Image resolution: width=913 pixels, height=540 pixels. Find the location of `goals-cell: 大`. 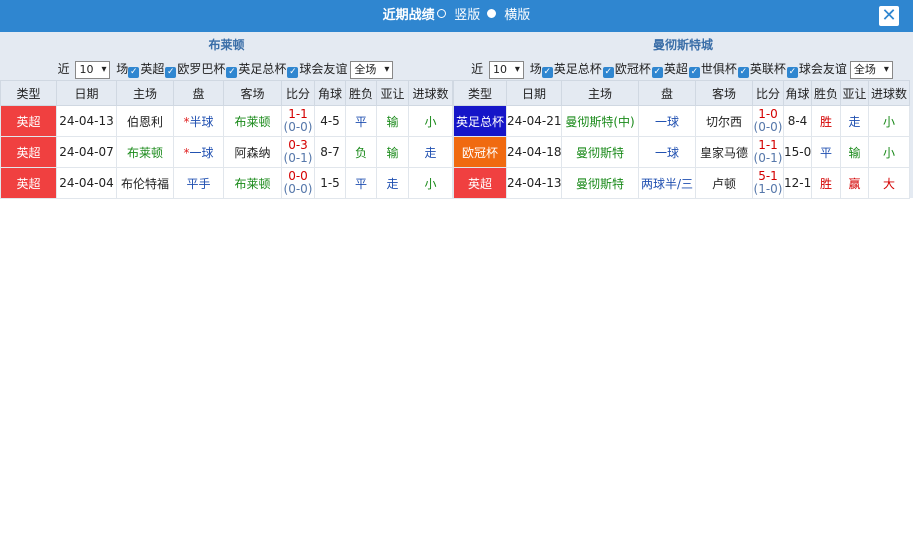

goals-cell: 大 is located at coordinates (889, 183).